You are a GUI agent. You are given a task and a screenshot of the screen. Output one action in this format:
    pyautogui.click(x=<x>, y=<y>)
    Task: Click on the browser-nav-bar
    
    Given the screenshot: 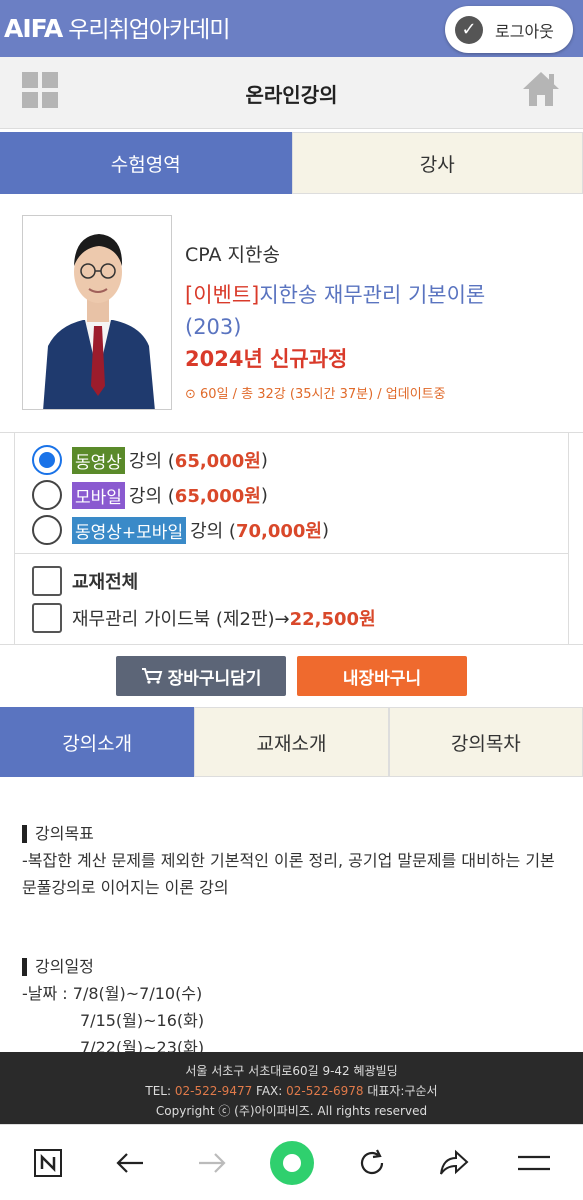 What is the action you would take?
    pyautogui.click(x=291, y=1162)
    